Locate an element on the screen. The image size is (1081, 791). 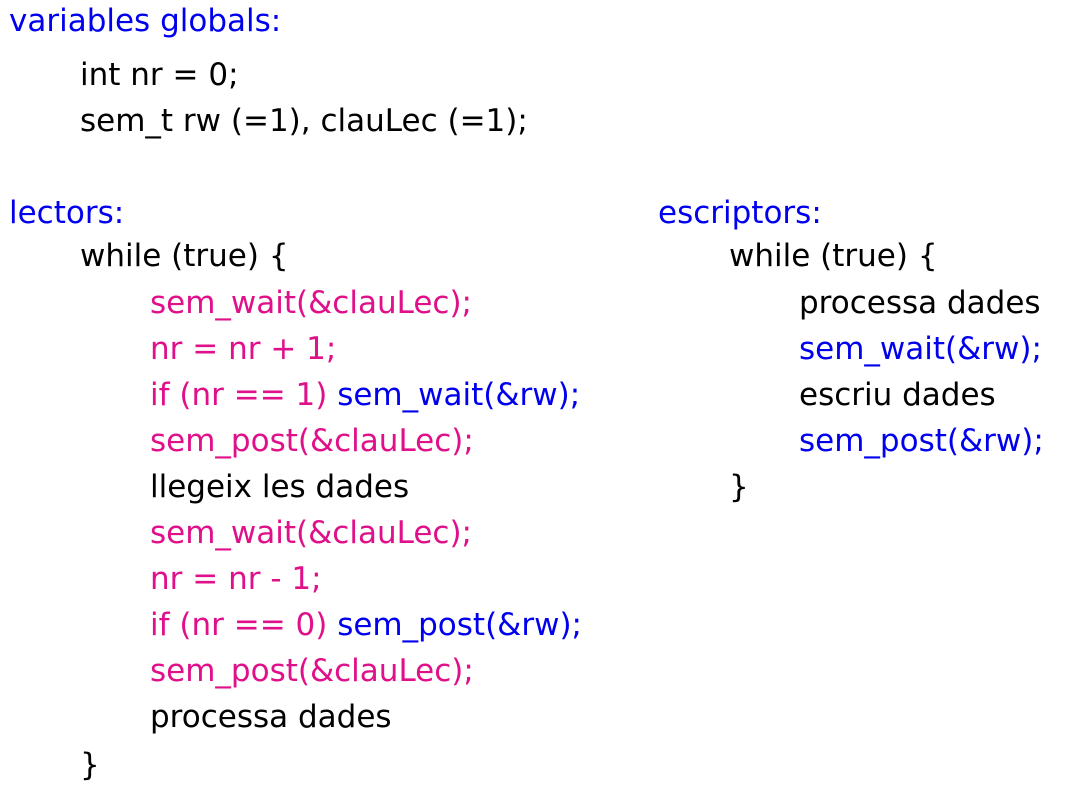
writers-loop-close: } is located at coordinates (739, 487).